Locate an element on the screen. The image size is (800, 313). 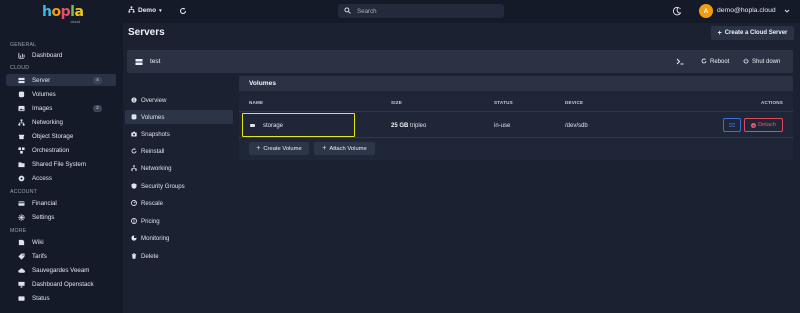
object-storage-icon is located at coordinates (21, 136).